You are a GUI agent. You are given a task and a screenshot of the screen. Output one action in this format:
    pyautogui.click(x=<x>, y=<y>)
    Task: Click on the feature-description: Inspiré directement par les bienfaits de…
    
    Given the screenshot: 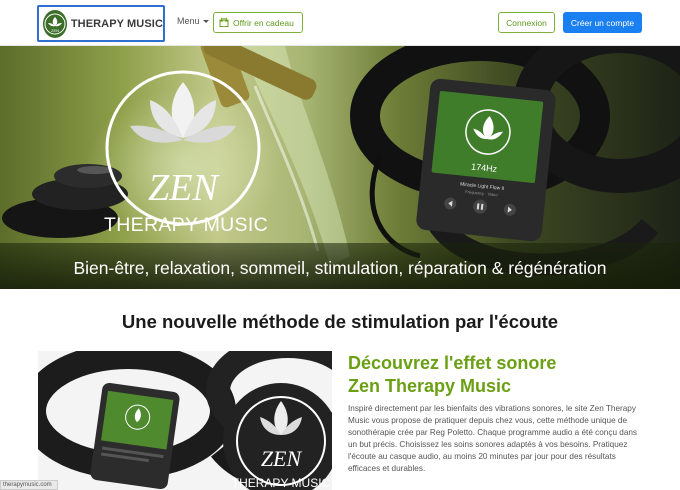 What is the action you would take?
    pyautogui.click(x=493, y=439)
    